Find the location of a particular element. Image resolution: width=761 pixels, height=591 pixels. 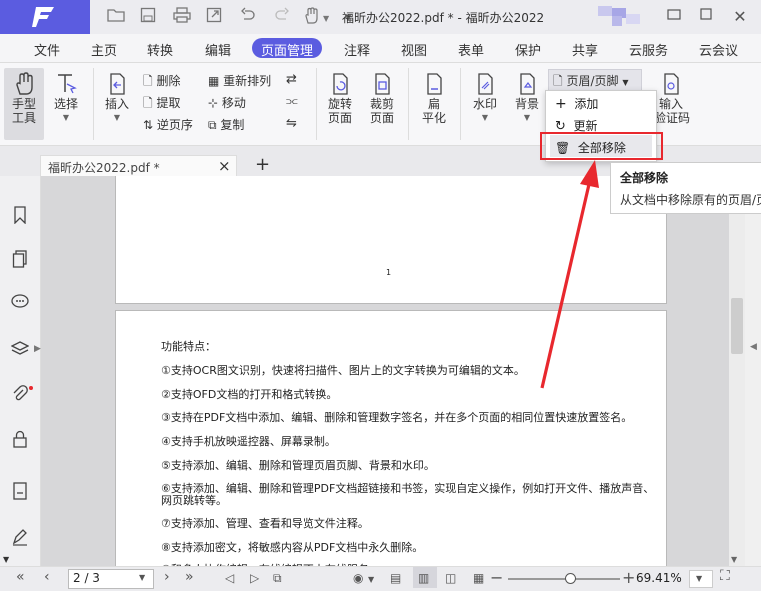

menu-home: 主页 is located at coordinates (104, 49).